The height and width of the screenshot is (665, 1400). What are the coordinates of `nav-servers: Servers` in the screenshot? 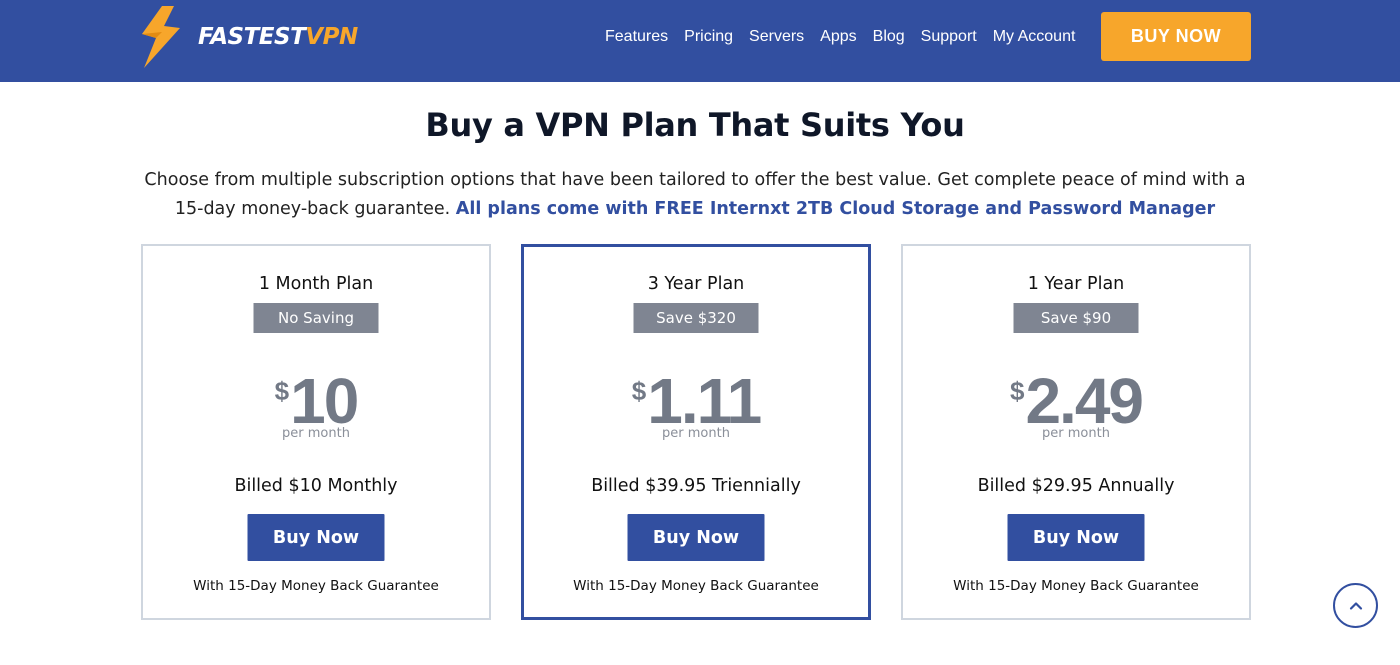 It's located at (776, 37).